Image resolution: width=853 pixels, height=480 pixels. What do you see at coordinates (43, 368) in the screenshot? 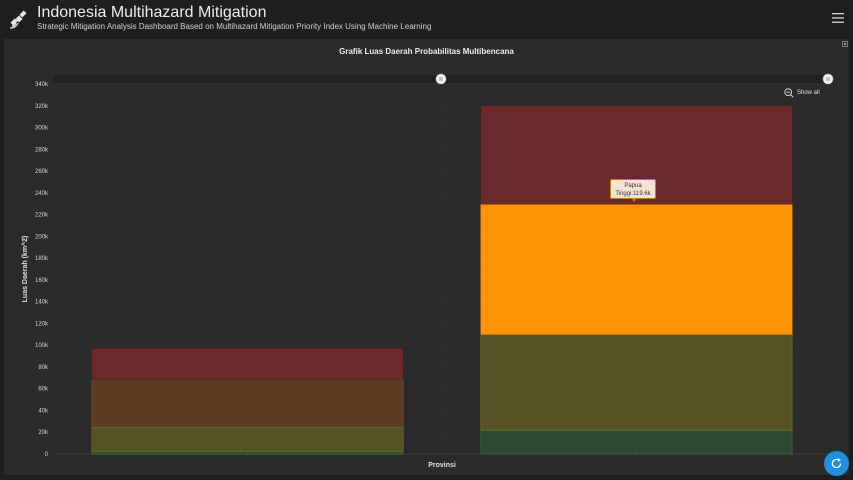
I see `y-tick-label: 80k` at bounding box center [43, 368].